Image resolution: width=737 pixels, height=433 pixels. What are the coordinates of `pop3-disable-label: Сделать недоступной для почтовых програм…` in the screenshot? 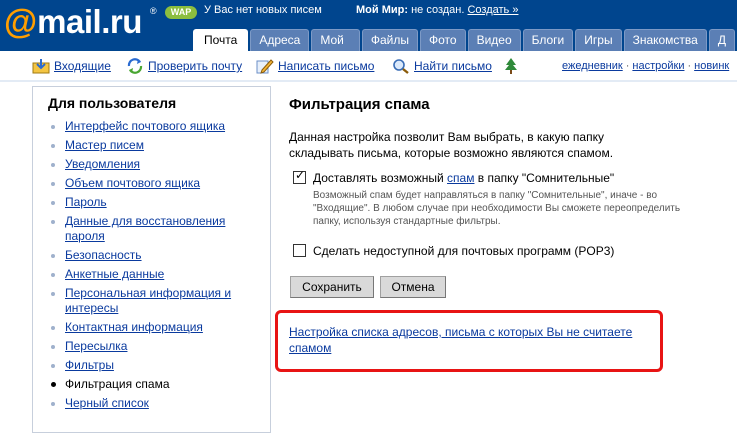 It's located at (464, 251).